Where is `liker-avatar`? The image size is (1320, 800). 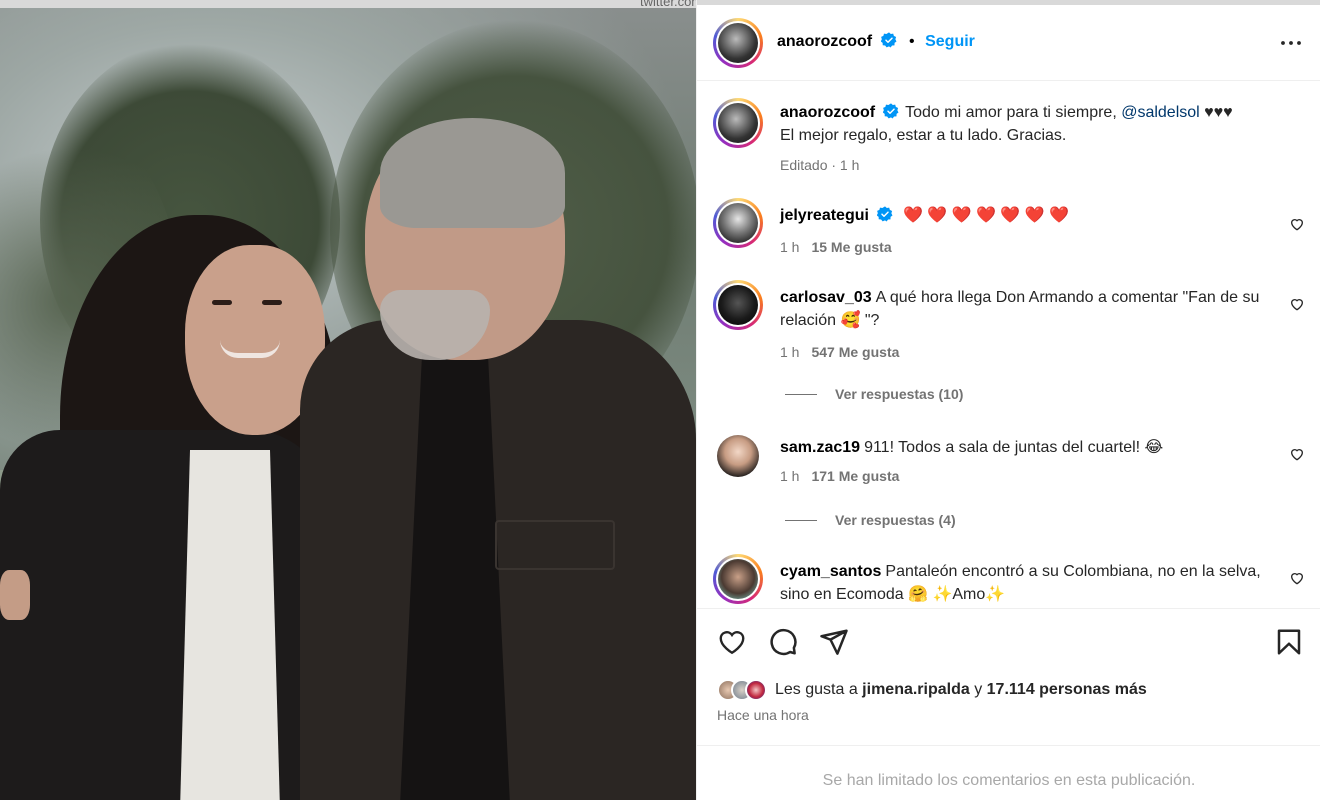
liker-avatar is located at coordinates (756, 690).